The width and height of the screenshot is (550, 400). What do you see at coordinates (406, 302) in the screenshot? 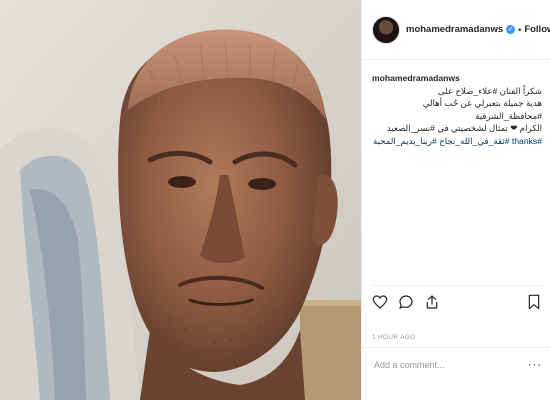
I see `comment-icon` at bounding box center [406, 302].